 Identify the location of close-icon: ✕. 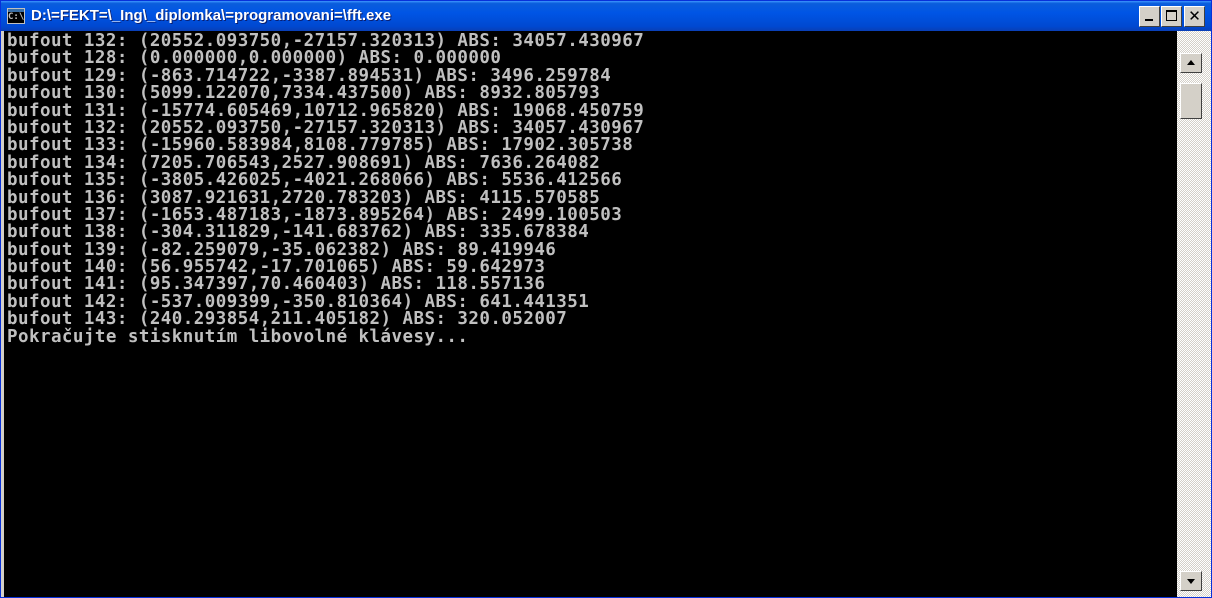
(1194, 16).